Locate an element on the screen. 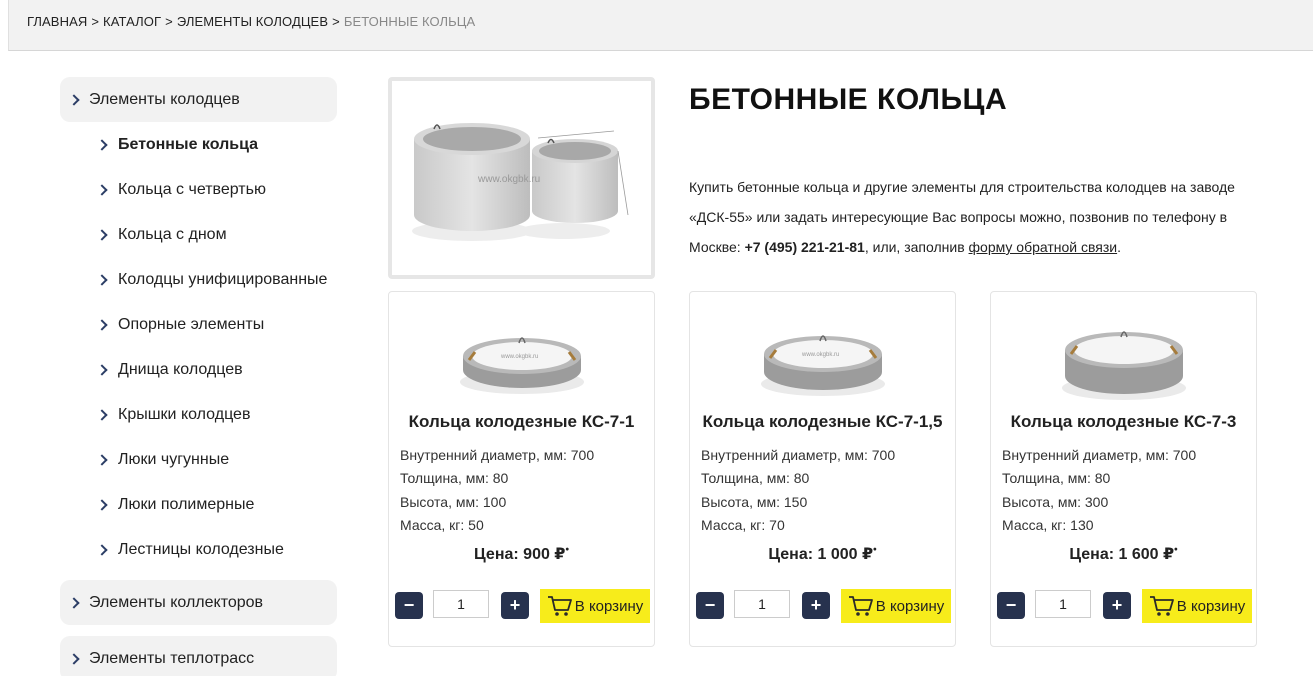 Image resolution: width=1313 pixels, height=676 pixels. sidebar-item-well-covers: Крышки колодцев is located at coordinates (216, 414).